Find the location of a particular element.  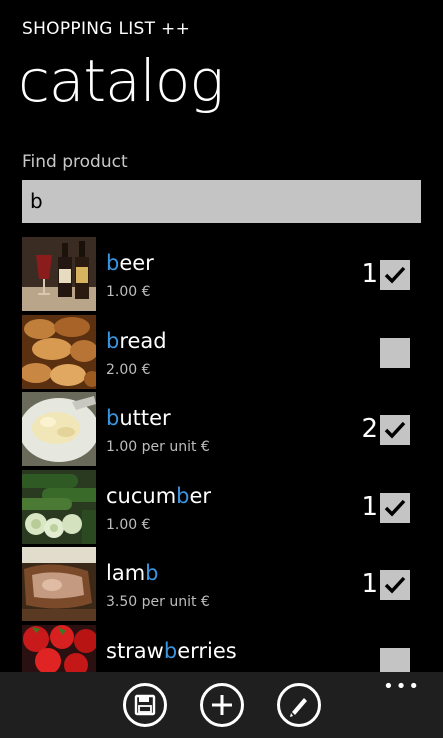

app-title: SHOPPING LIST ++ is located at coordinates (106, 29).